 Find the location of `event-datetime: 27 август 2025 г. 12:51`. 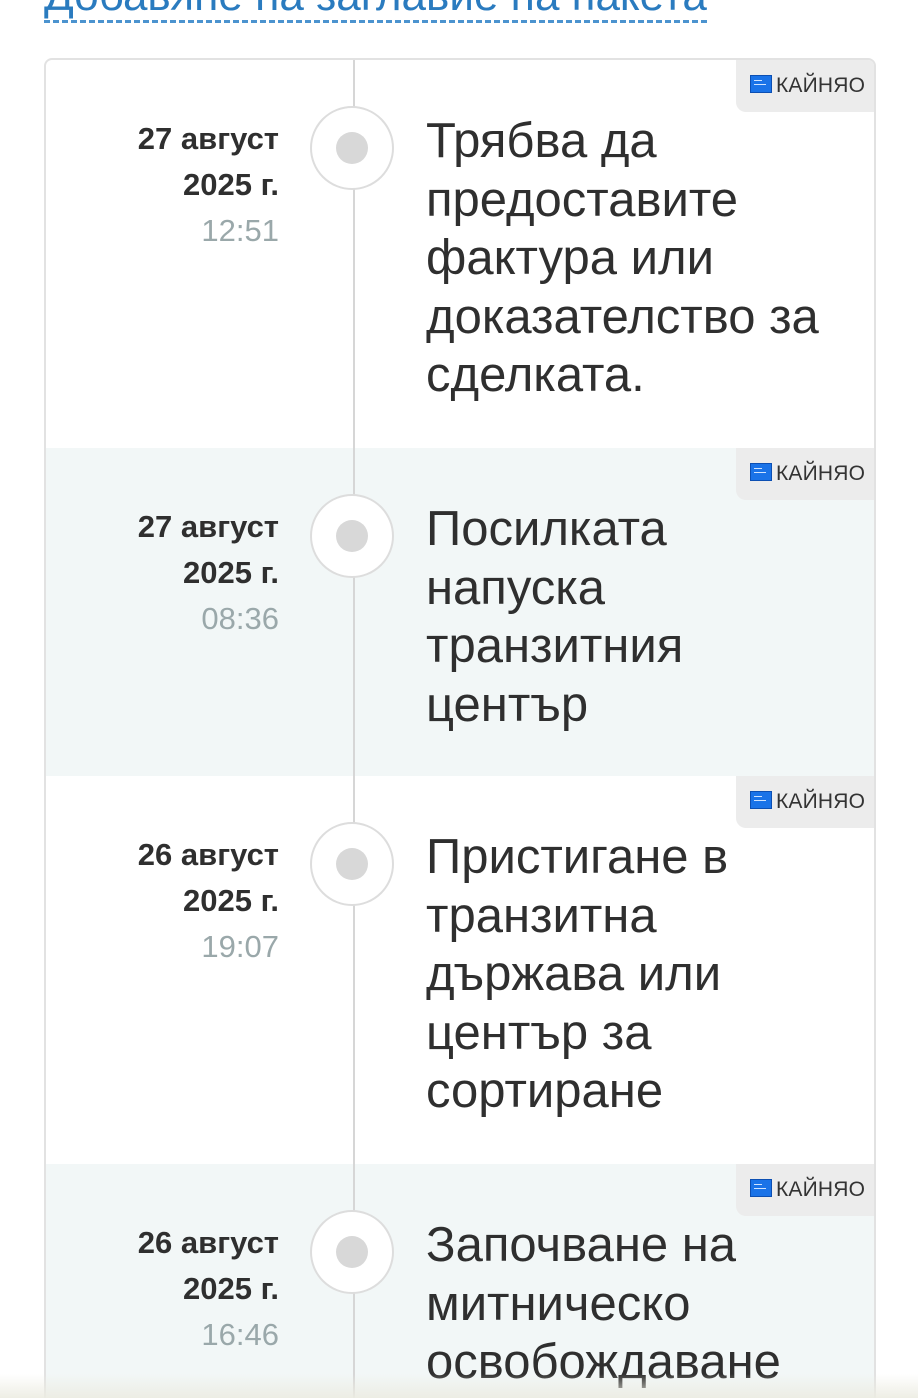

event-datetime: 27 август 2025 г. 12:51 is located at coordinates (208, 185).